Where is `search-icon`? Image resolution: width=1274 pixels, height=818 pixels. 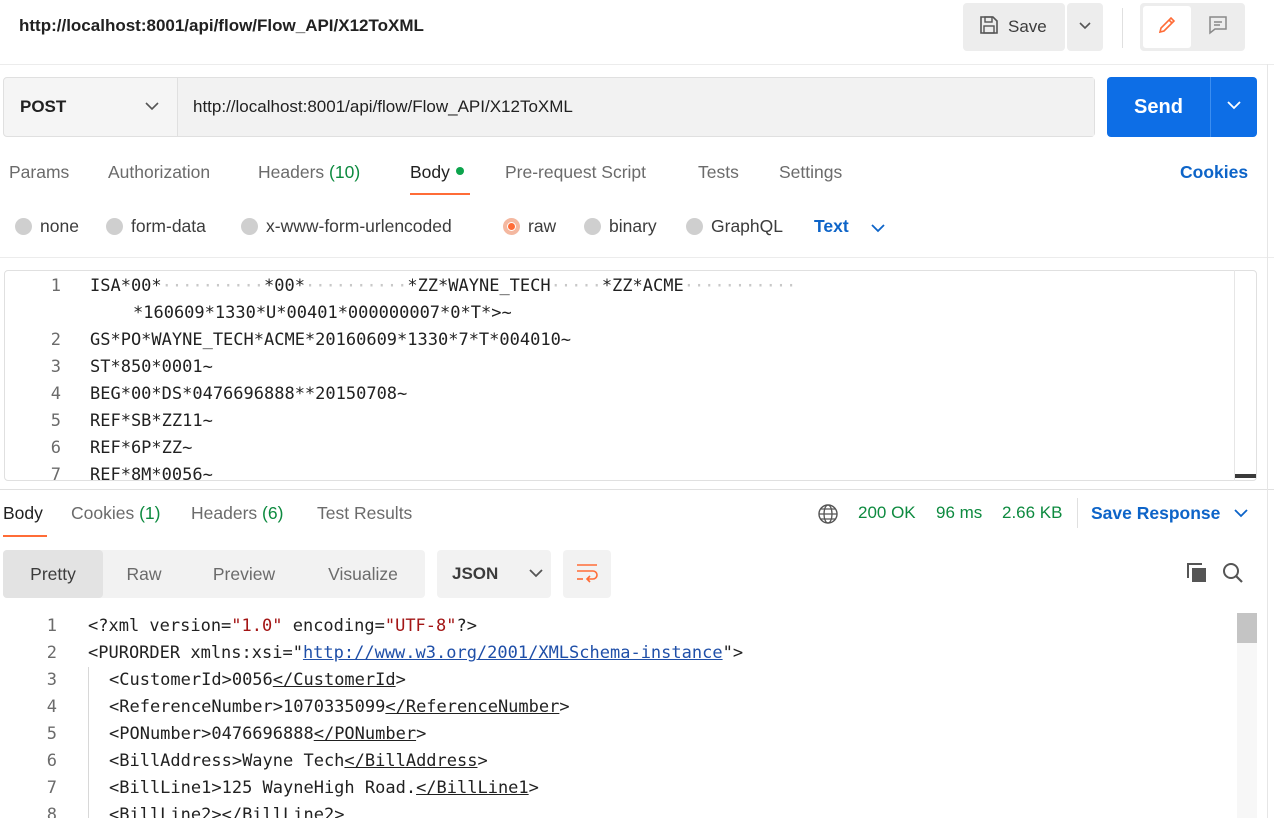 search-icon is located at coordinates (1233, 575).